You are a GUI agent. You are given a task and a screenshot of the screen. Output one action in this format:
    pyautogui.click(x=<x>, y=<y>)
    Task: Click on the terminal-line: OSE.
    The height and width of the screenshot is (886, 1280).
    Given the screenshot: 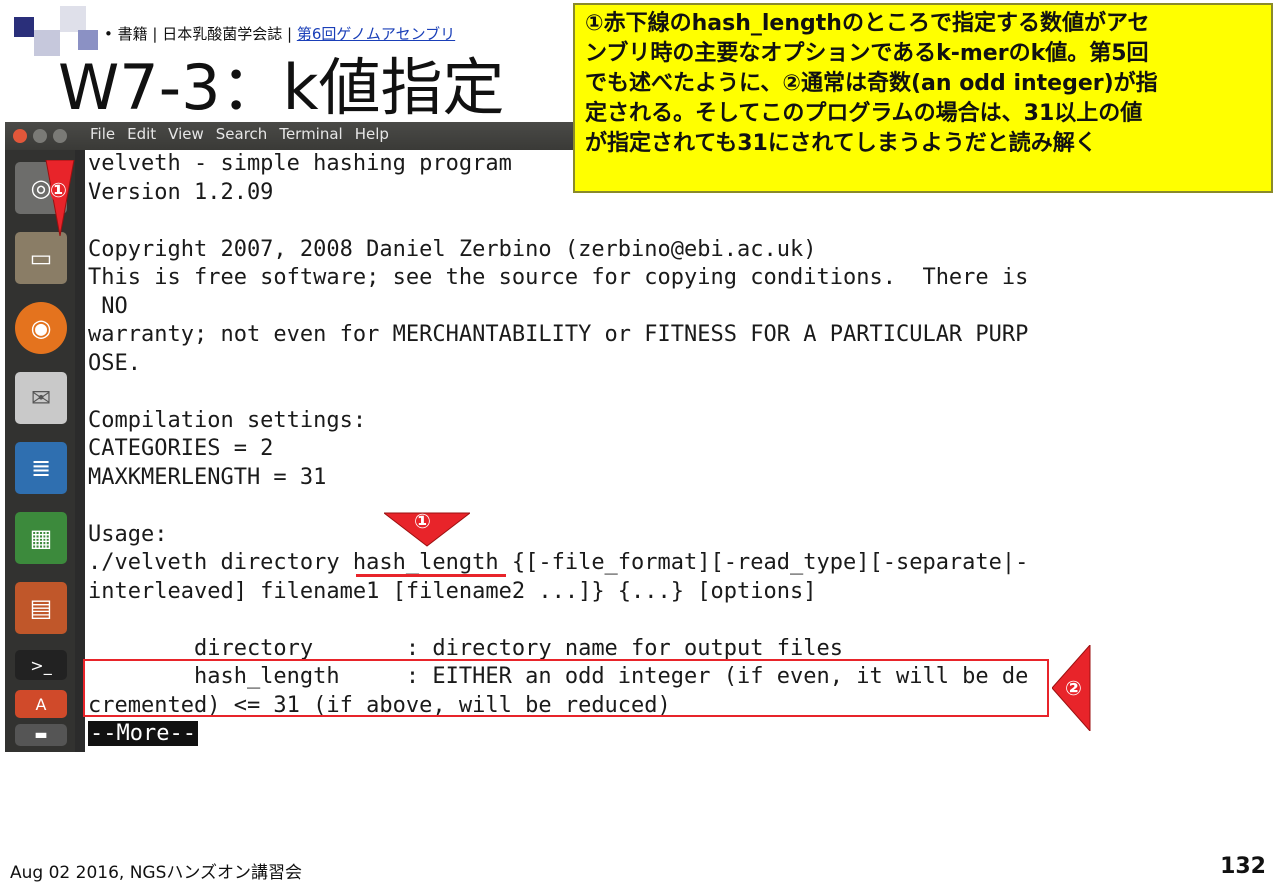 What is the action you would take?
    pyautogui.click(x=114, y=363)
    